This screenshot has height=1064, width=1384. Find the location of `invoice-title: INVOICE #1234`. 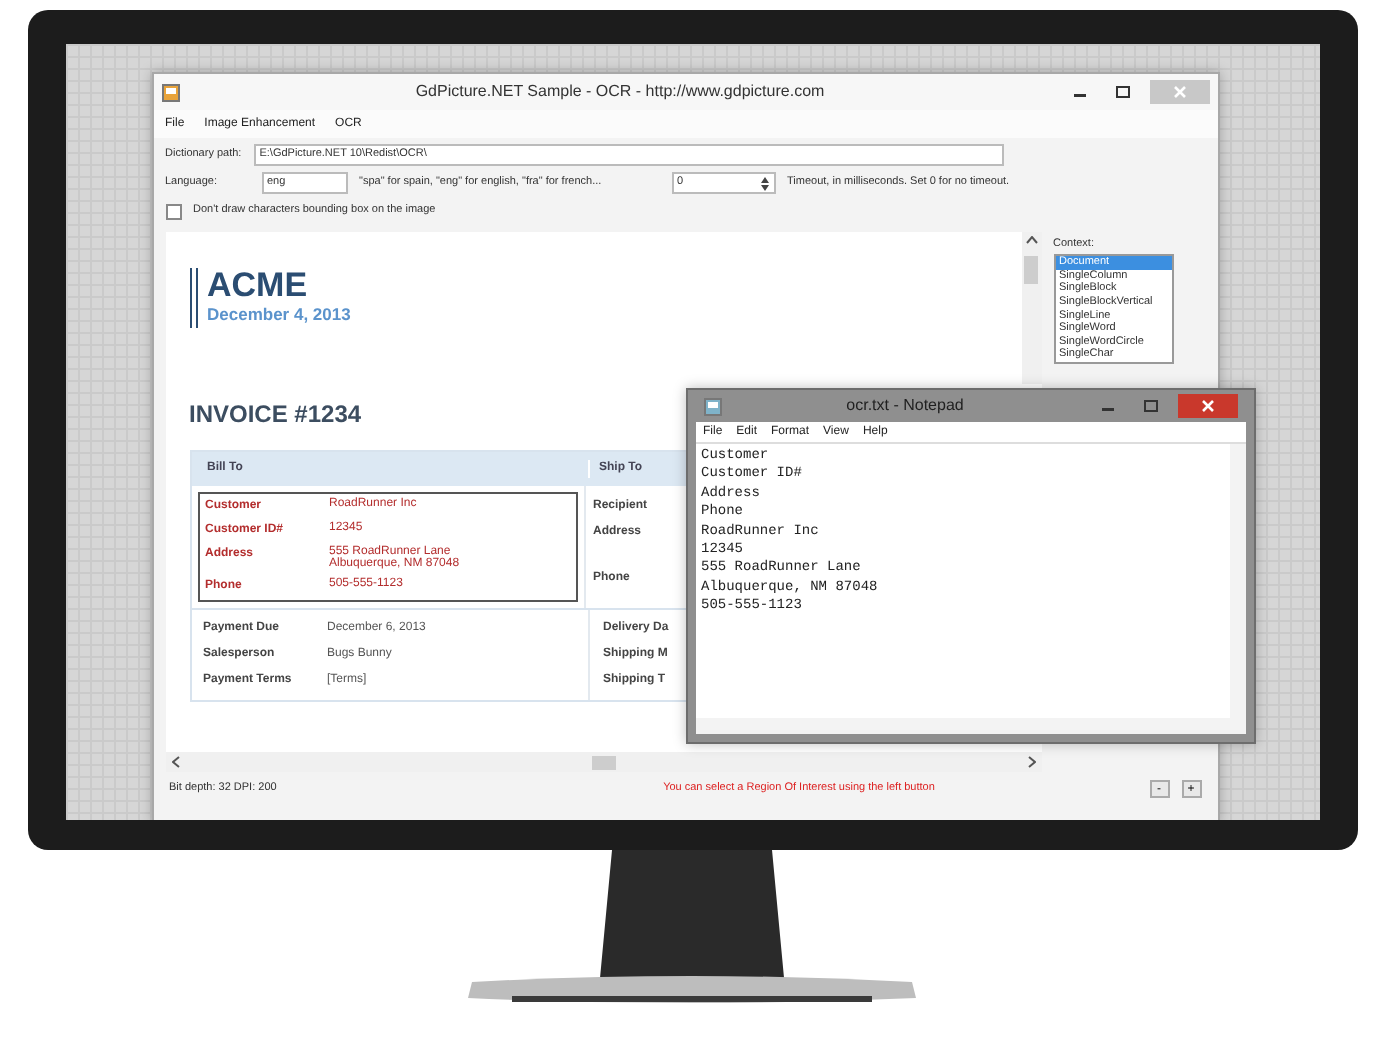

invoice-title: INVOICE #1234 is located at coordinates (275, 414).